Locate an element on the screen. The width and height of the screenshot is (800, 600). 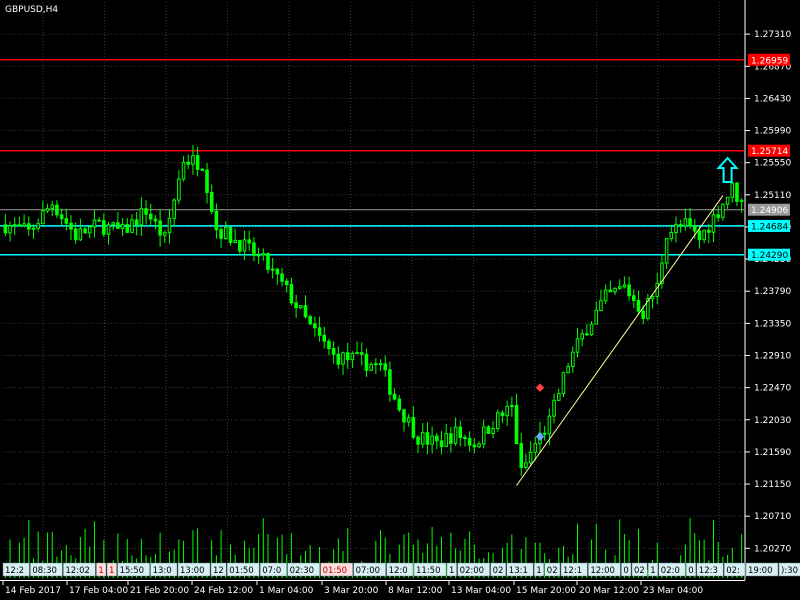
svg-text: 13:0 is located at coordinates (162, 571).